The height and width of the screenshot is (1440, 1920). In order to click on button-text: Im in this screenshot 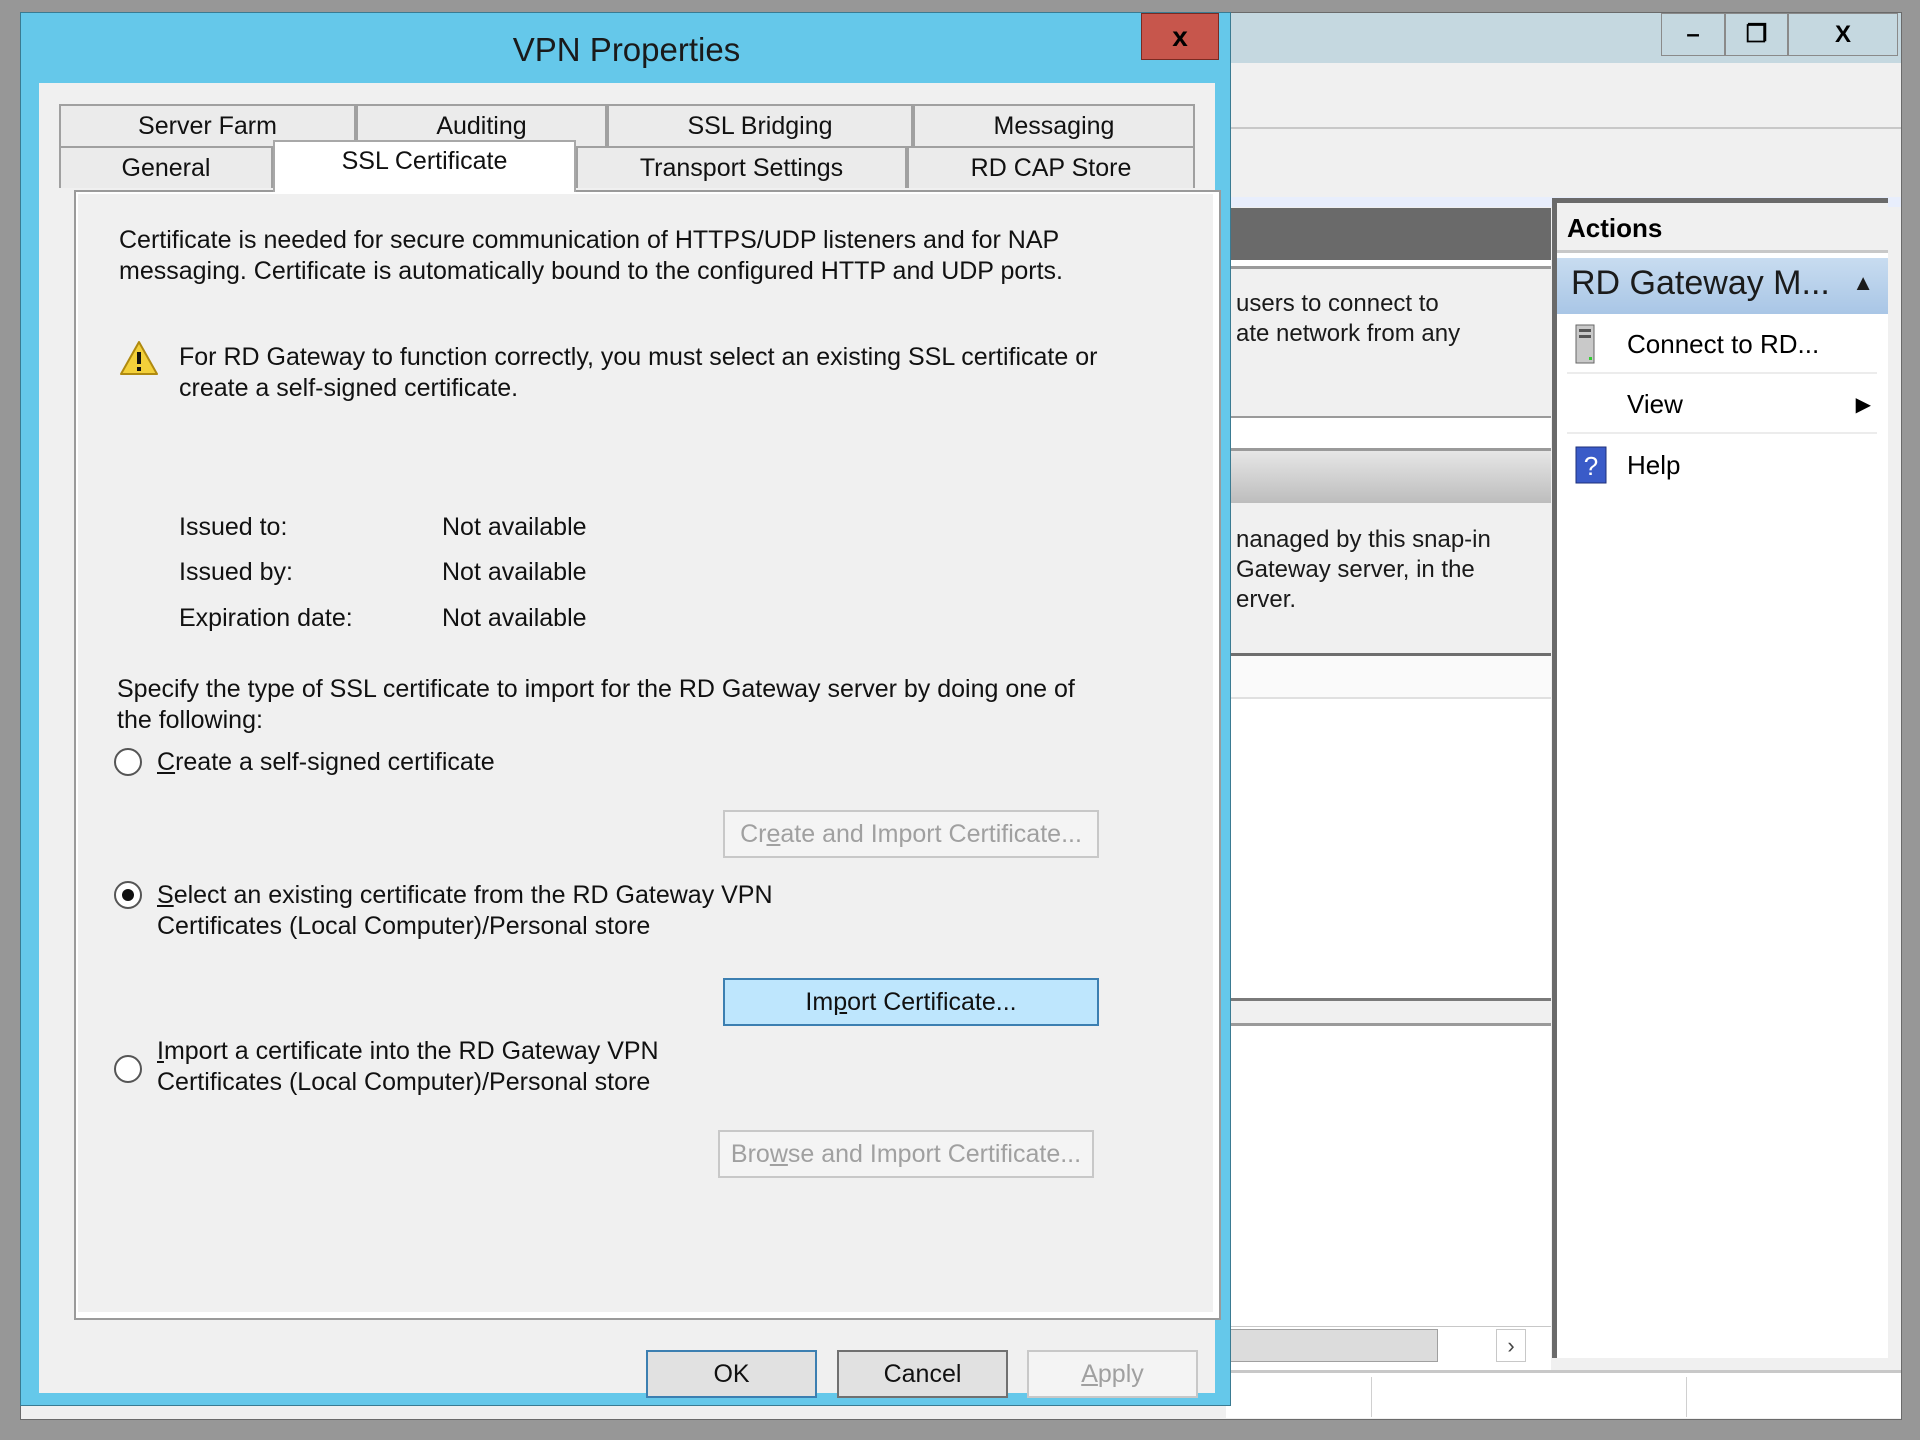, I will do `click(819, 1001)`.